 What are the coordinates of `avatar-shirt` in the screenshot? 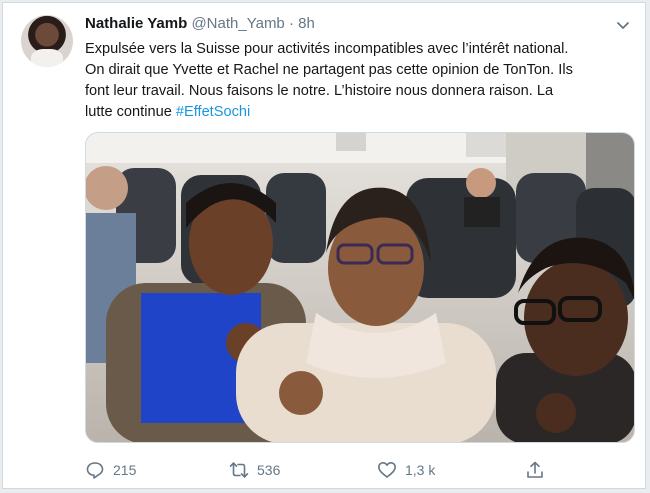 It's located at (47, 58).